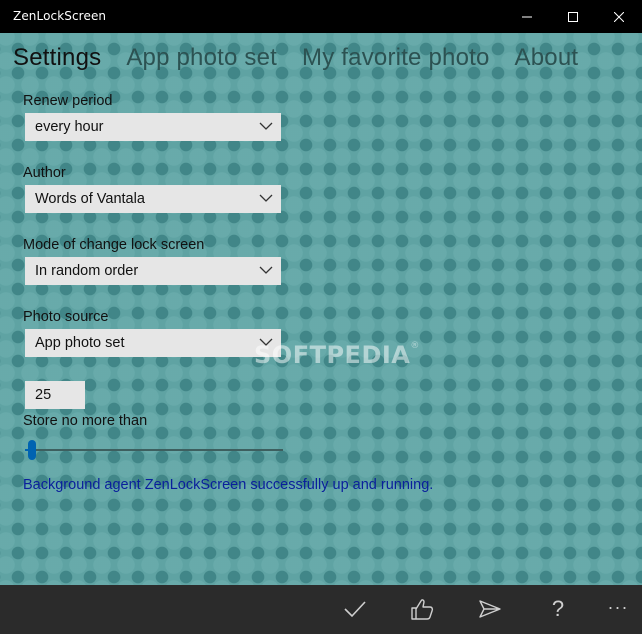  I want to click on maximize-button, so click(573, 16).